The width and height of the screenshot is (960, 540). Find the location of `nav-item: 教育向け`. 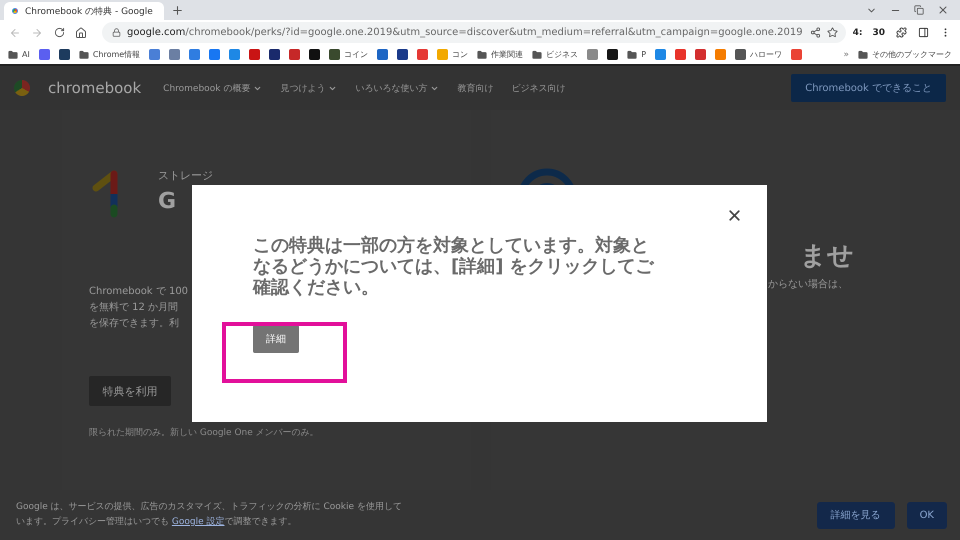

nav-item: 教育向け is located at coordinates (475, 88).